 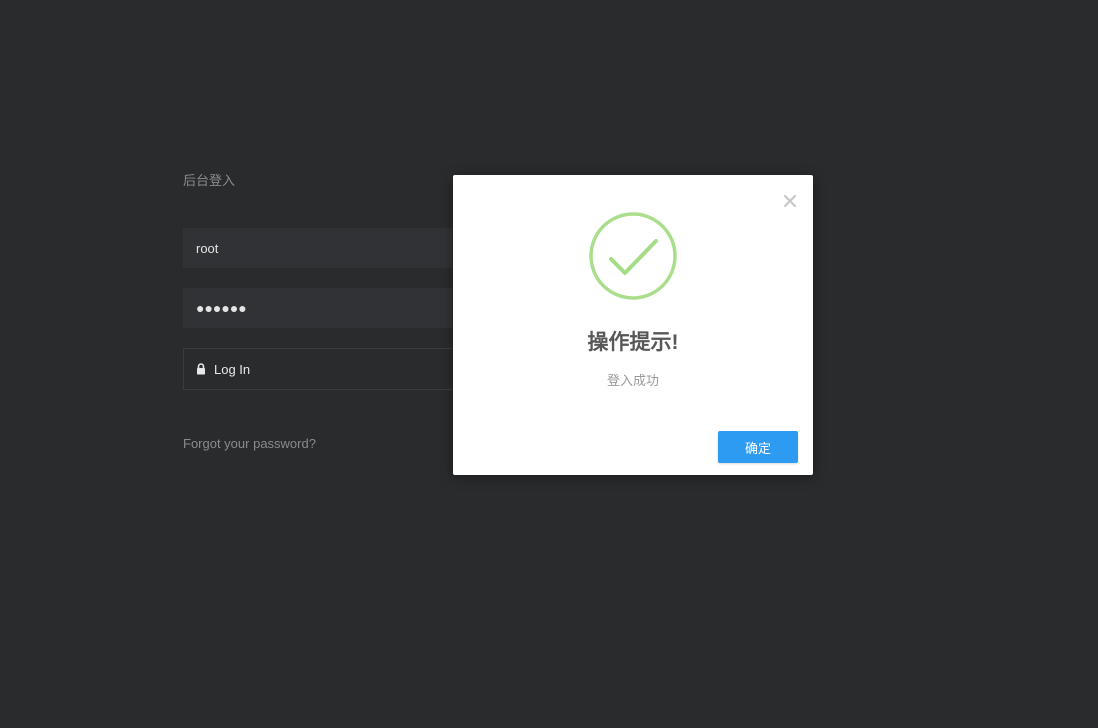 I want to click on close-icon, so click(x=790, y=201).